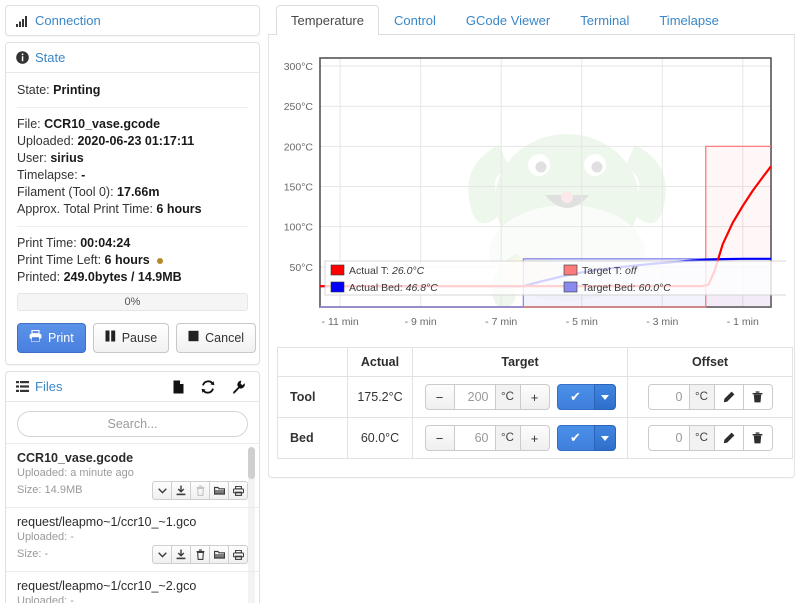 This screenshot has height=603, width=800. Describe the element at coordinates (110, 338) in the screenshot. I see `pause-icon` at that location.